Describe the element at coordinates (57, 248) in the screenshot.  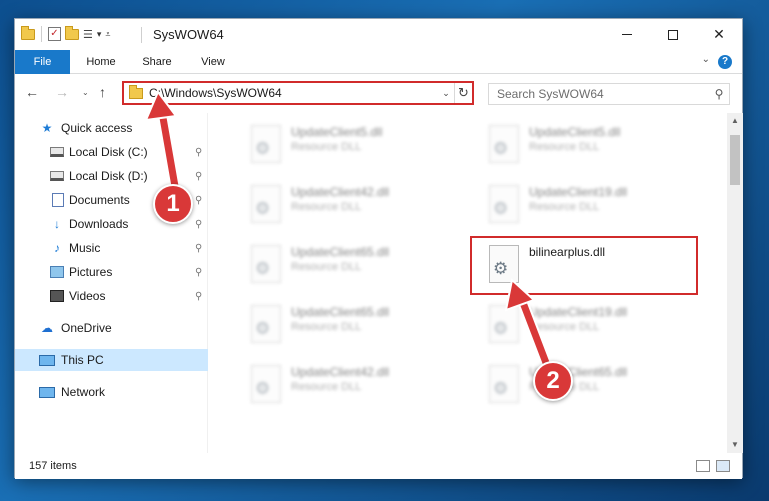
I see `music-icon: ♪` at that location.